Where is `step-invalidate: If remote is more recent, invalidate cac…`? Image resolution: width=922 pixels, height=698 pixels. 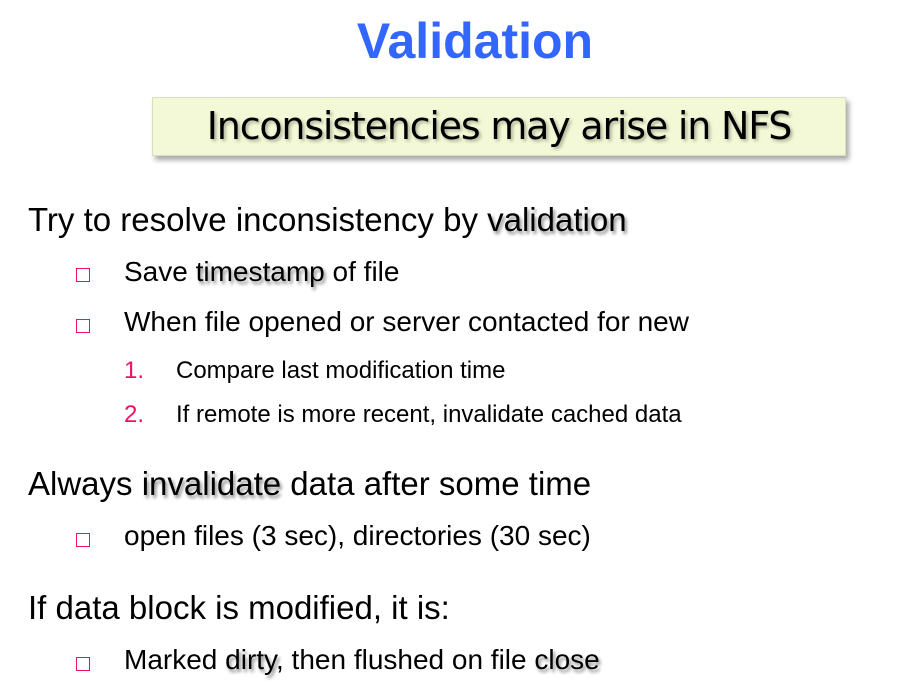 step-invalidate: If remote is more recent, invalidate cac… is located at coordinates (429, 414).